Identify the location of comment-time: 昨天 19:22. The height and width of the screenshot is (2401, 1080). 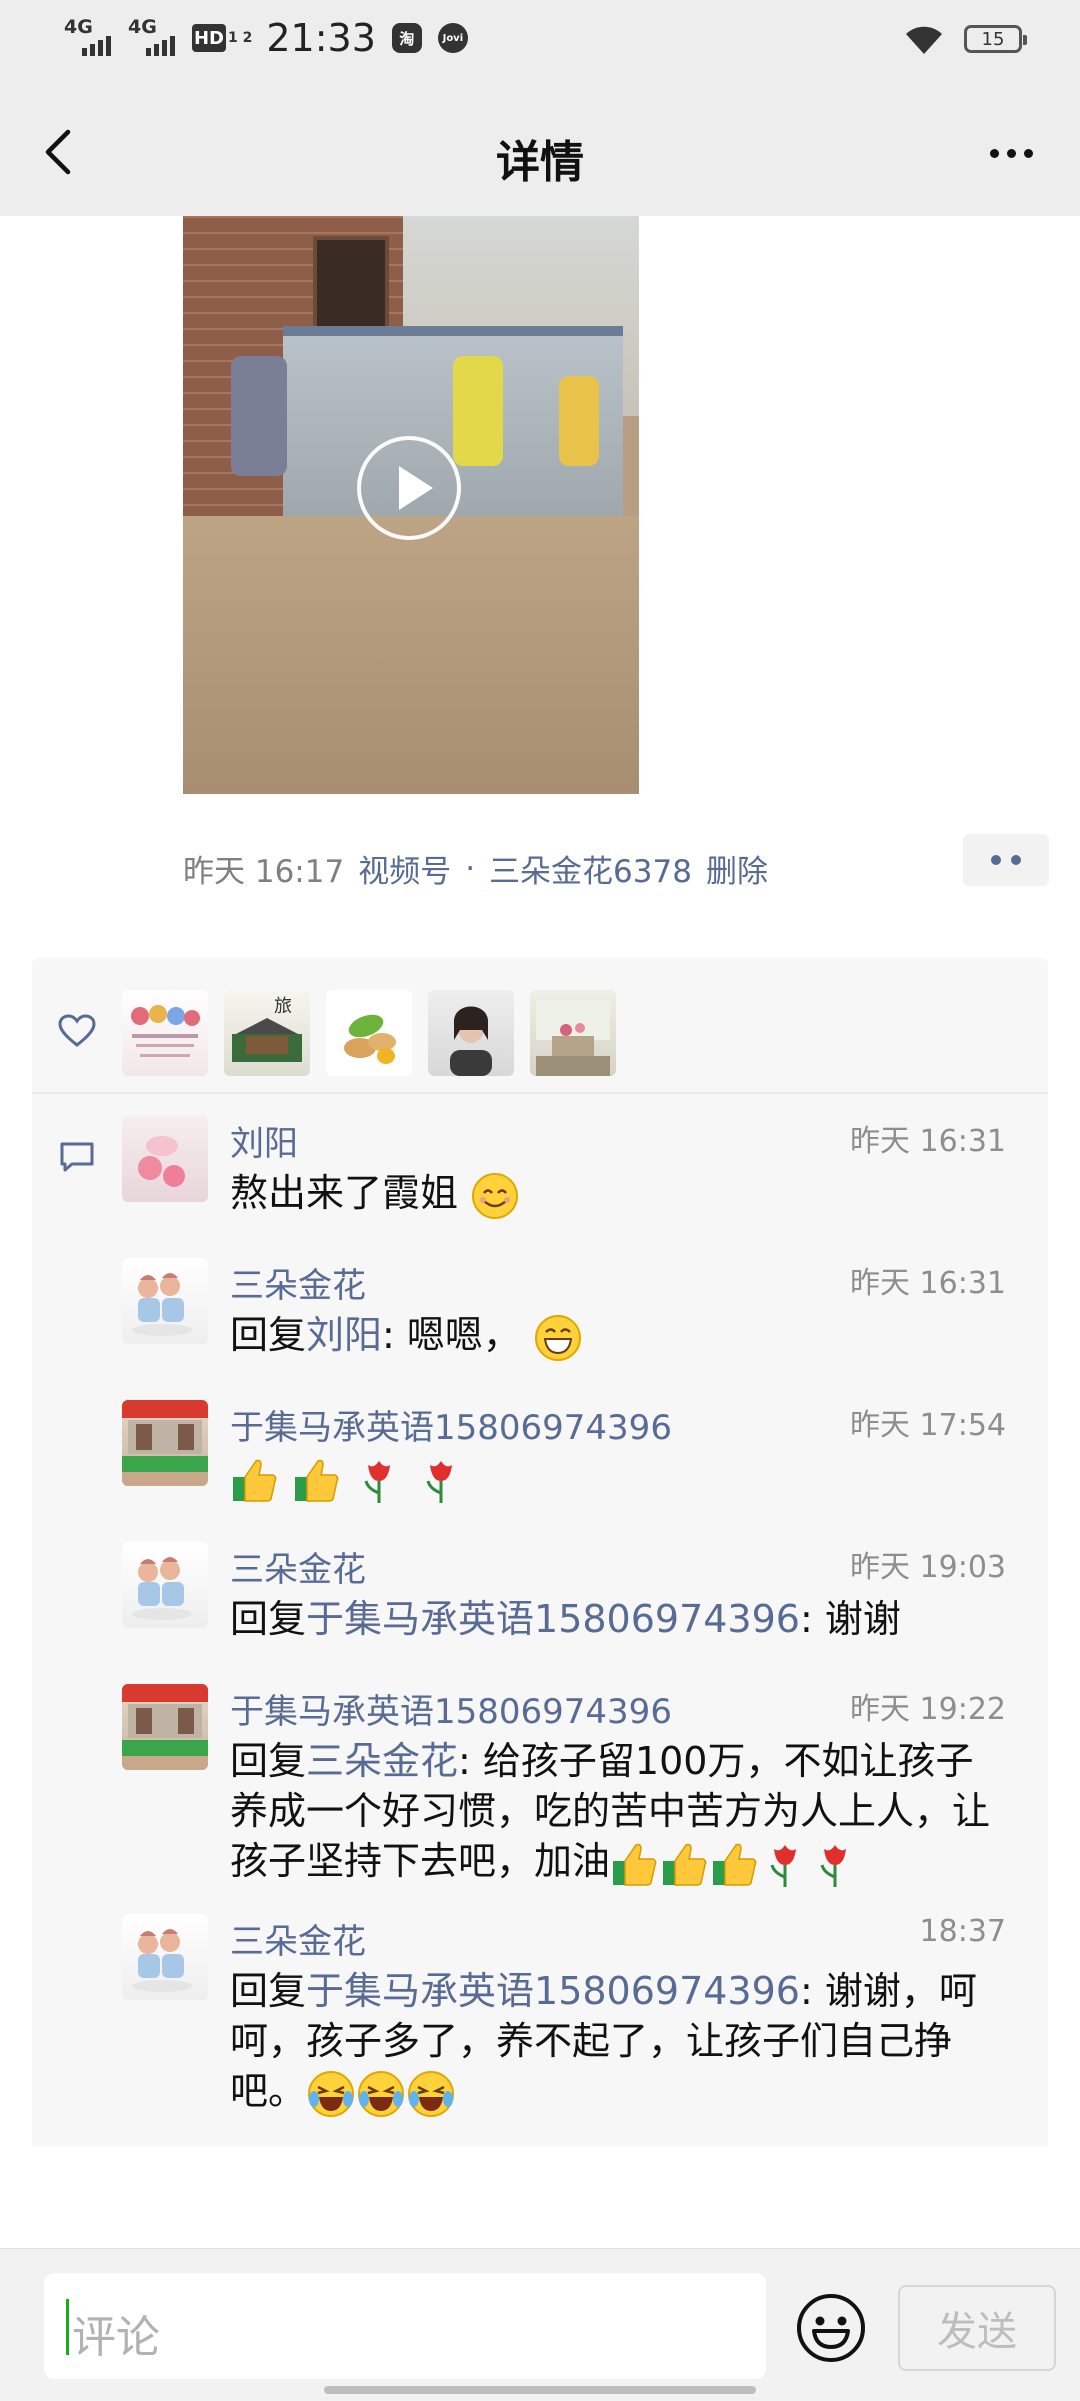
(928, 1709).